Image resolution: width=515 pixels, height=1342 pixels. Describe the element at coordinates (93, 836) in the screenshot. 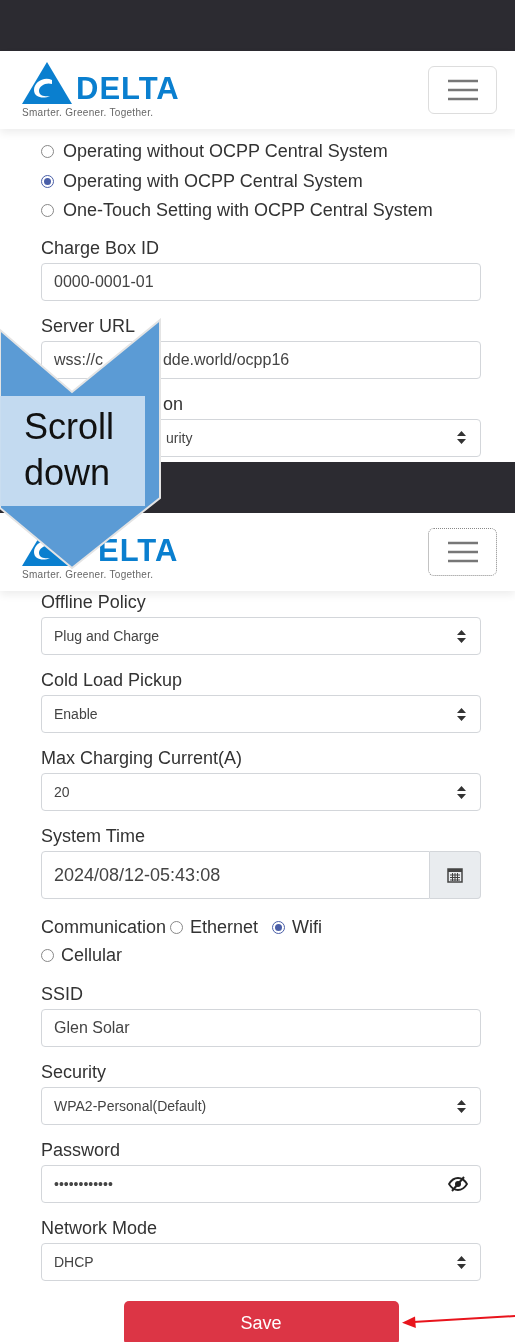

I see `field-label: System Time` at that location.